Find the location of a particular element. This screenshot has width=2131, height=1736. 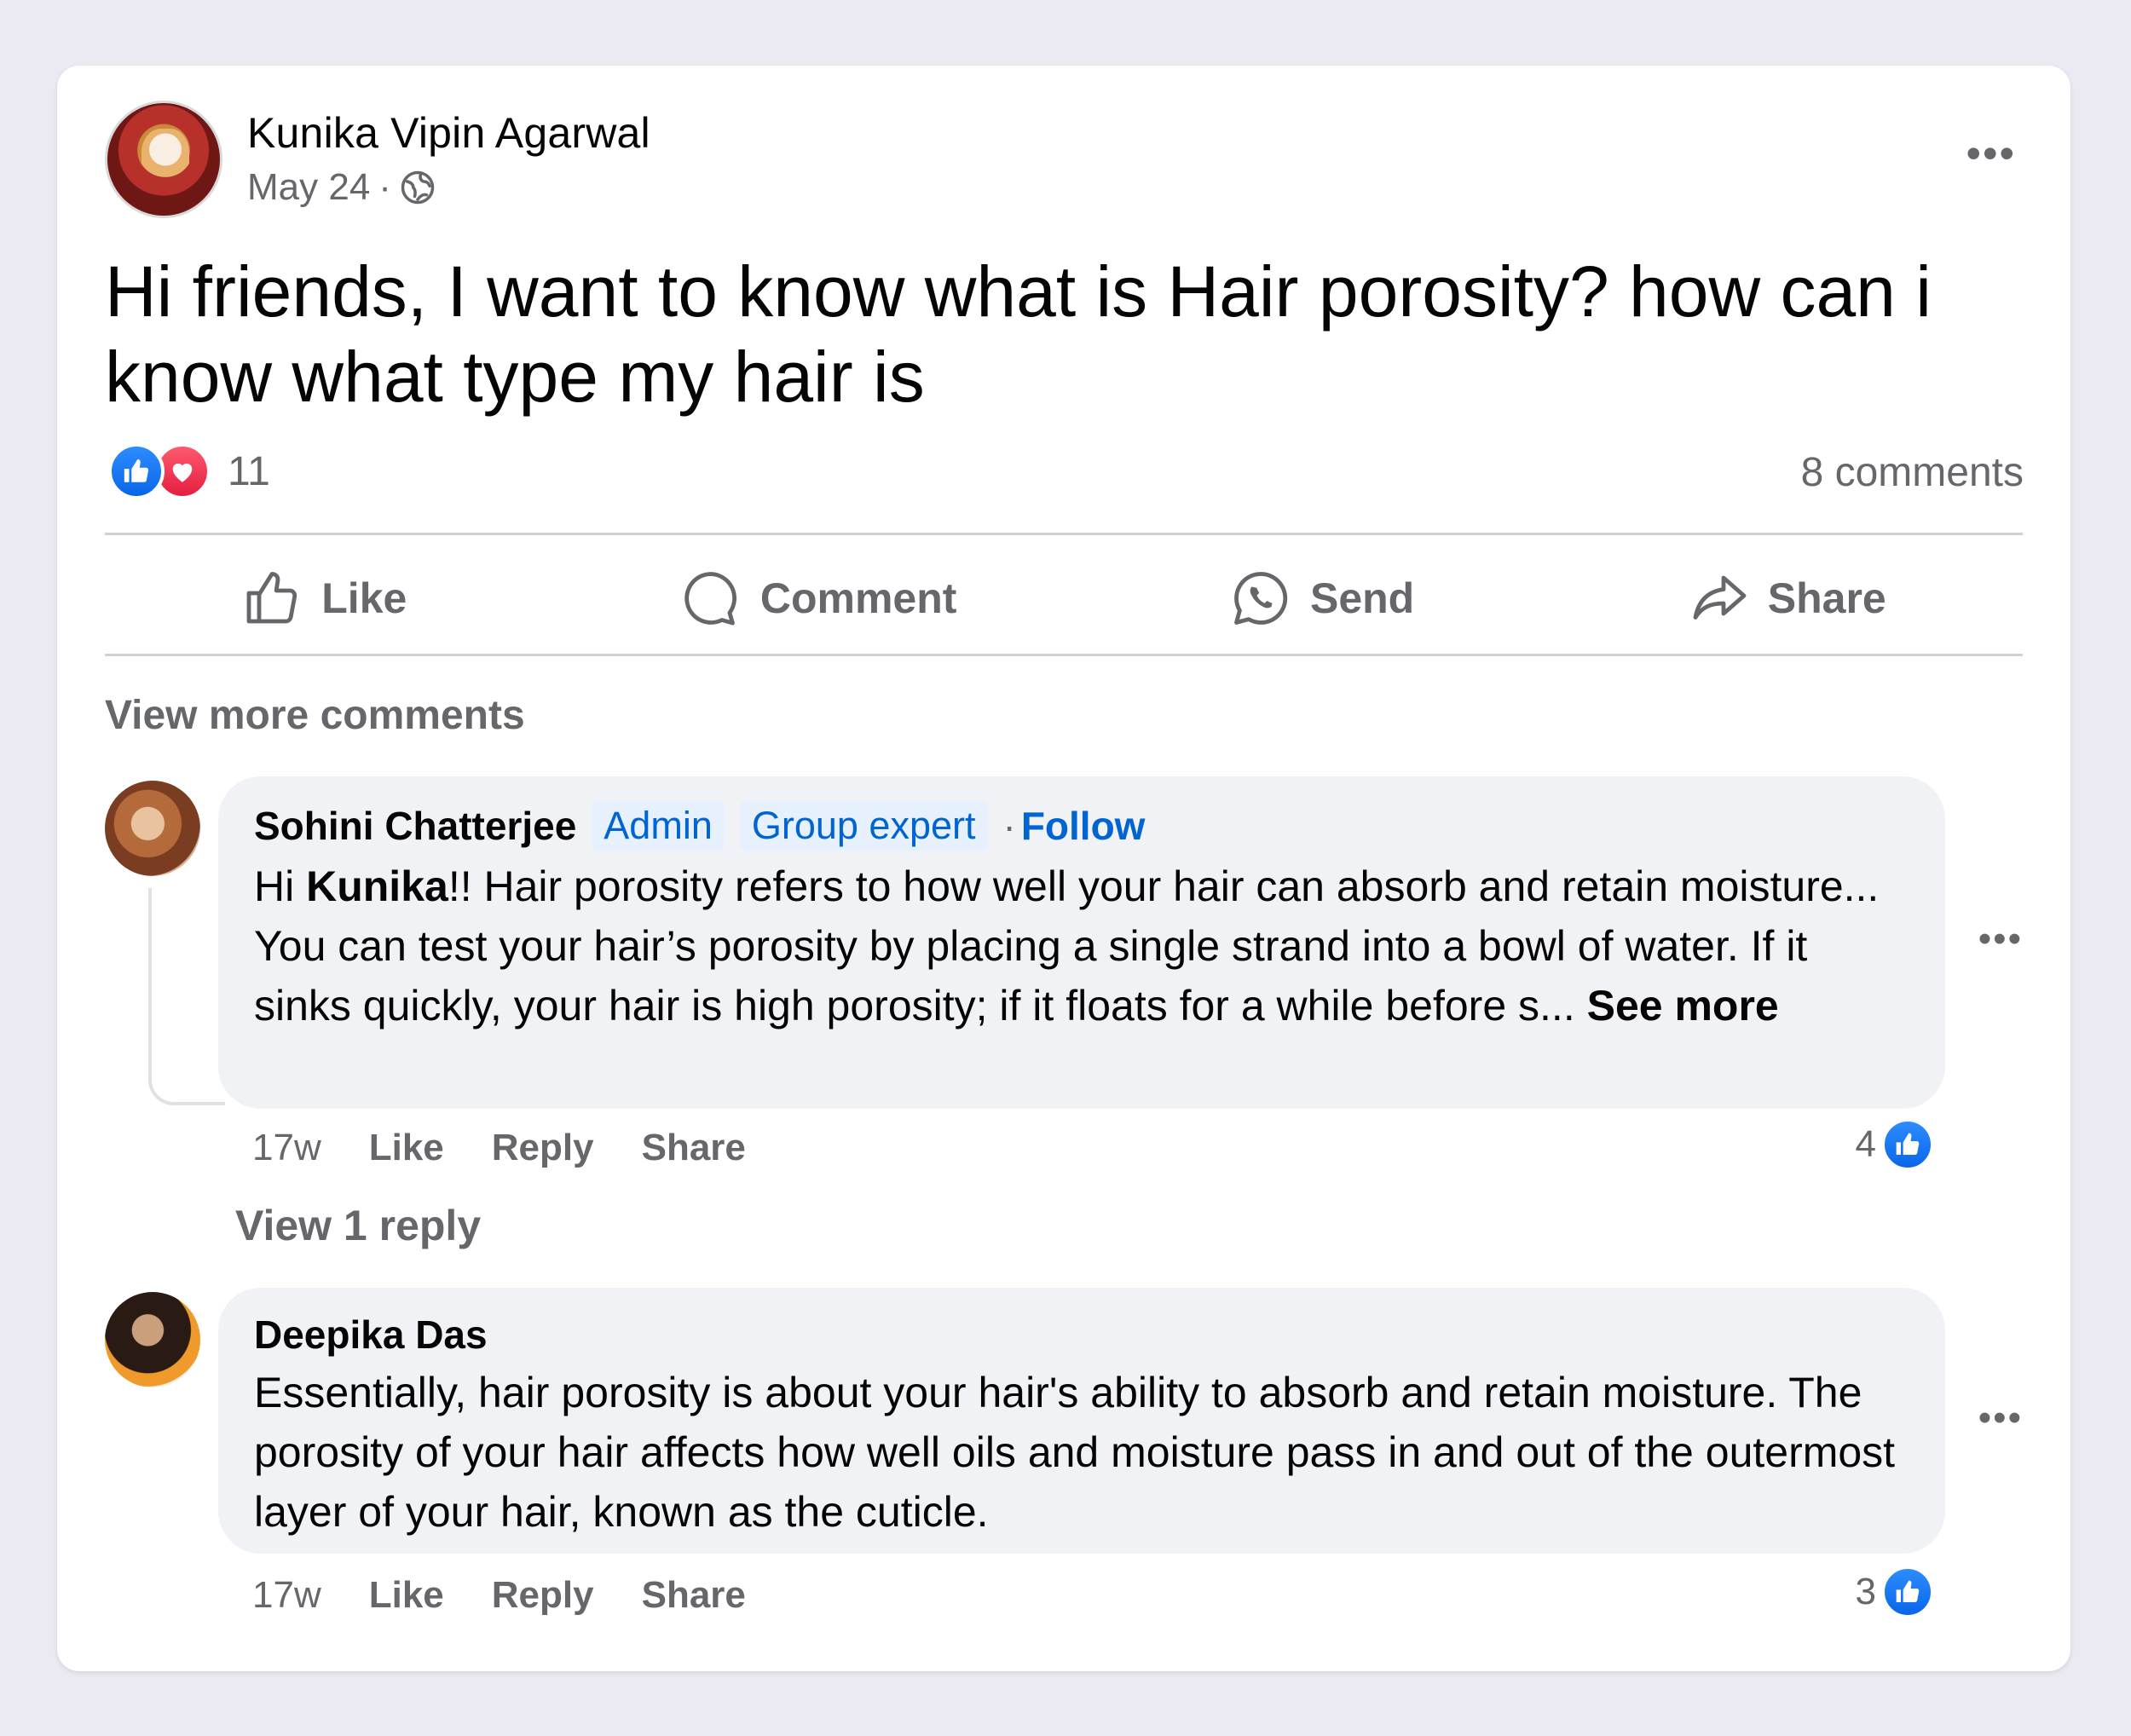

like-label: Like is located at coordinates (364, 598).